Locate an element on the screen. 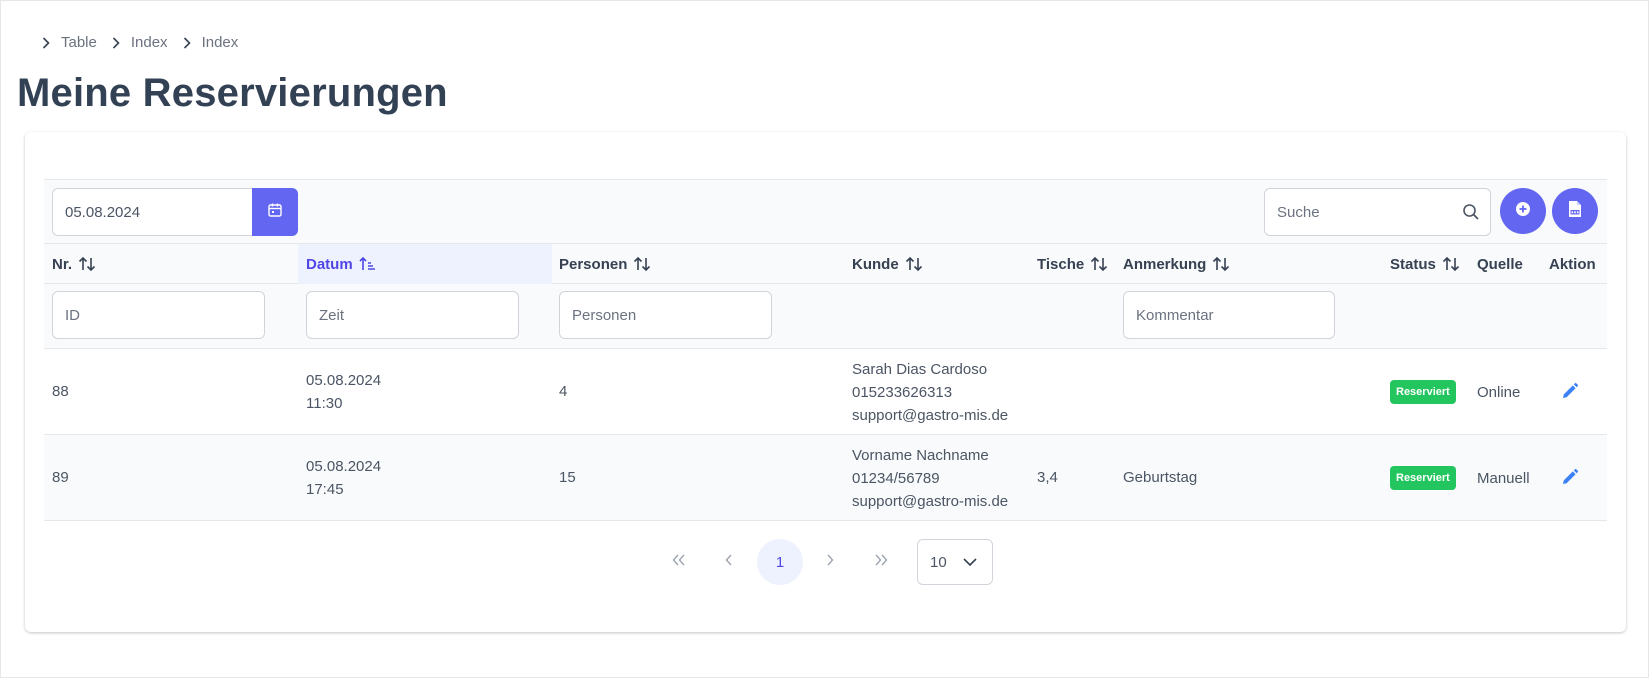 Image resolution: width=1649 pixels, height=678 pixels. column-header-tische: Tische is located at coordinates (1072, 264).